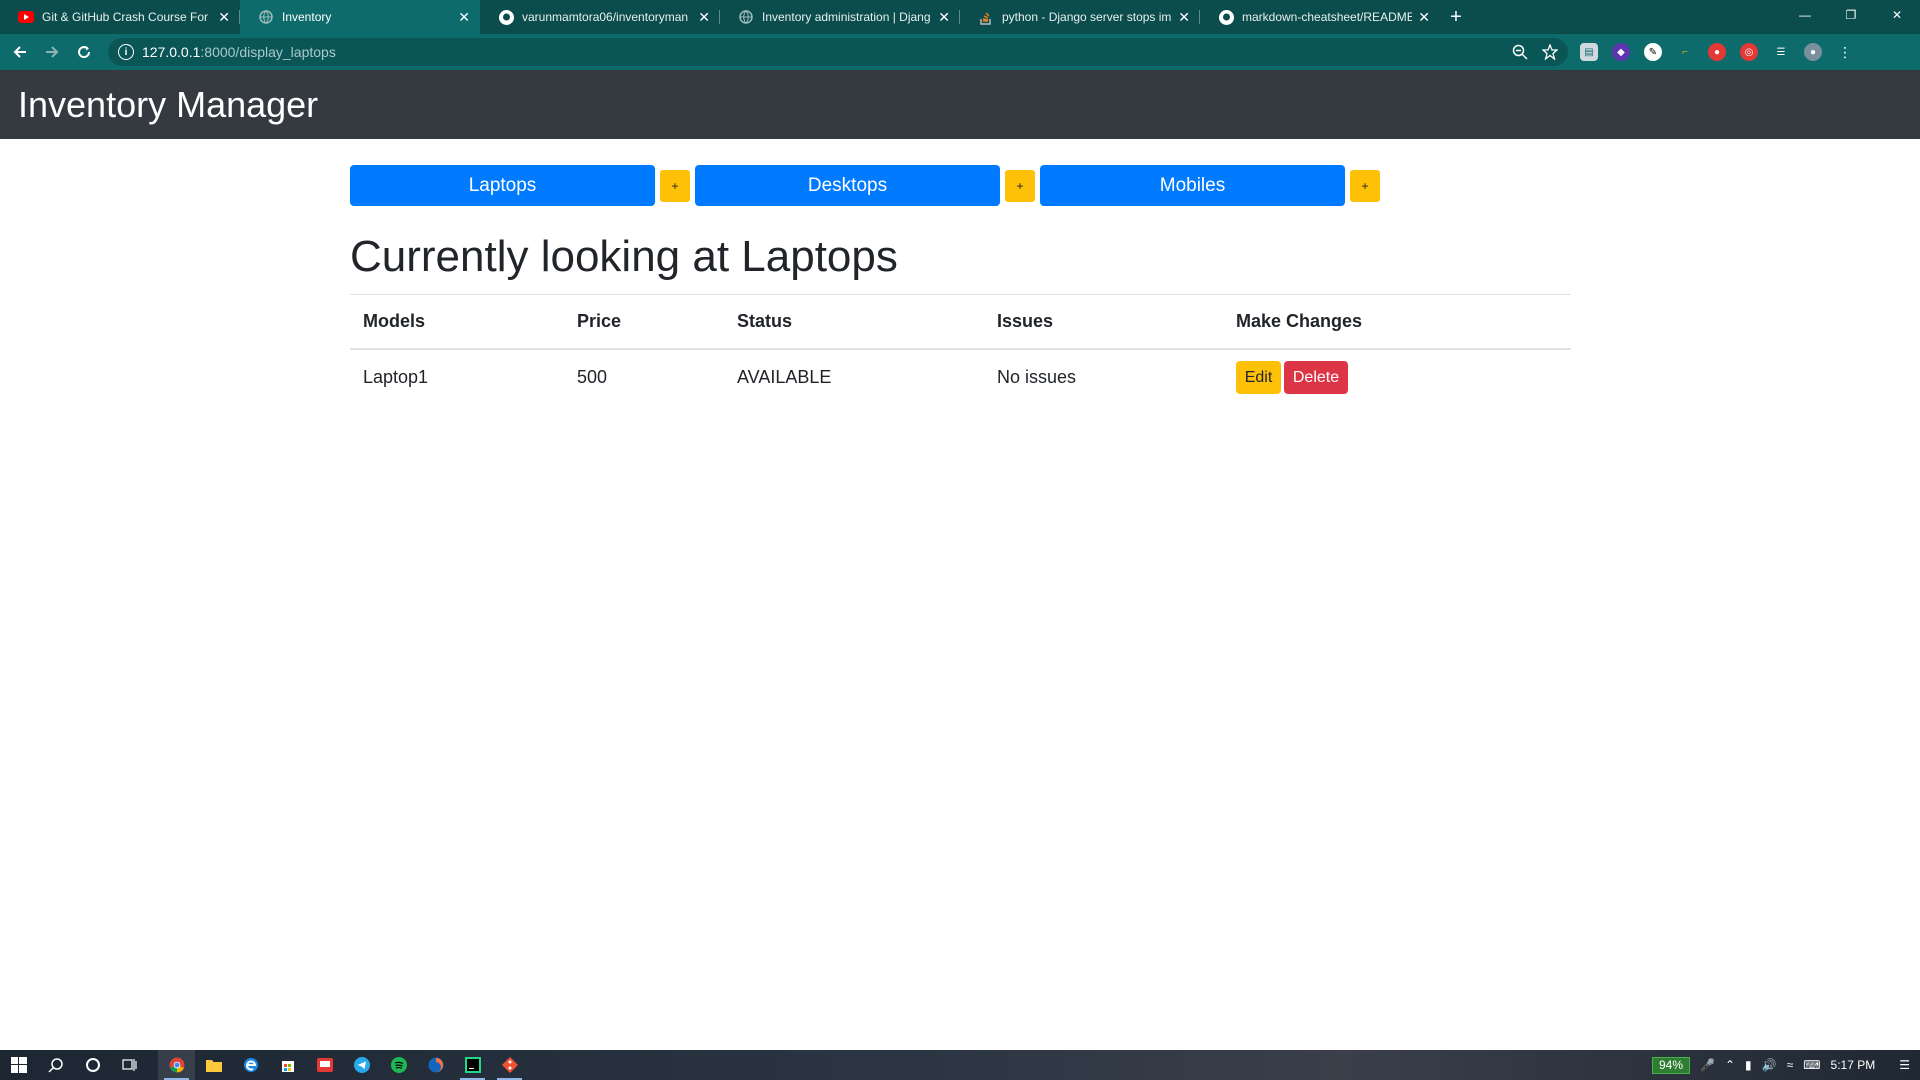  What do you see at coordinates (1037, 376) in the screenshot?
I see `cell-issues: No issues` at bounding box center [1037, 376].